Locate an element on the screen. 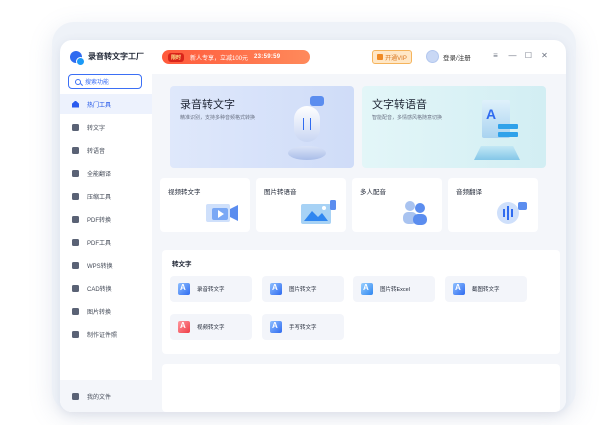 The height and width of the screenshot is (425, 600). tile-label: 视频转文字 is located at coordinates (184, 192).